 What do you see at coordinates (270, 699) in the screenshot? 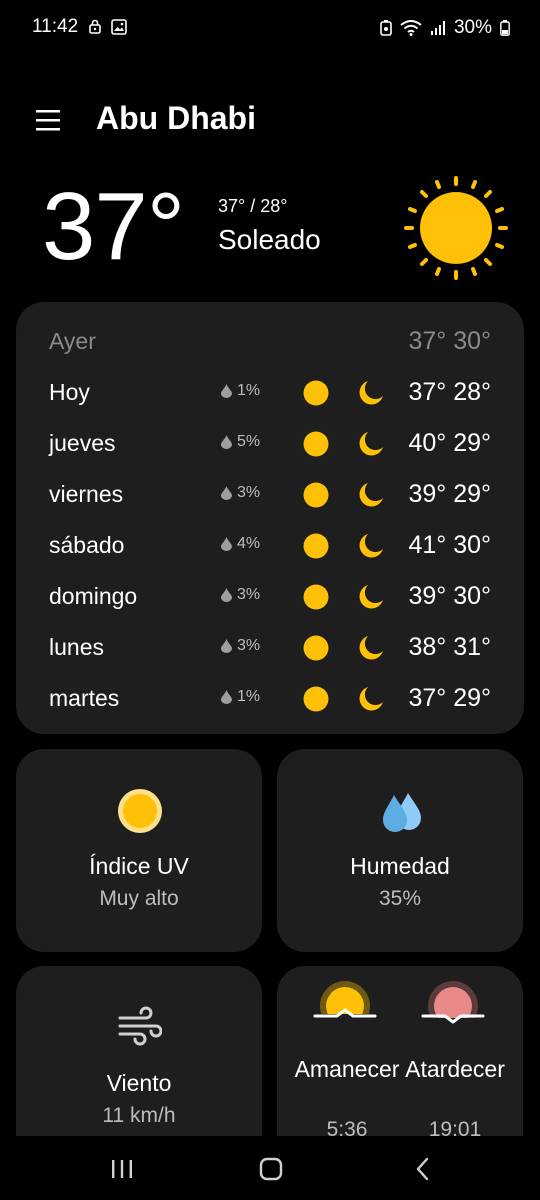
I see `forecast-row: martes 1% 37° 29°` at bounding box center [270, 699].